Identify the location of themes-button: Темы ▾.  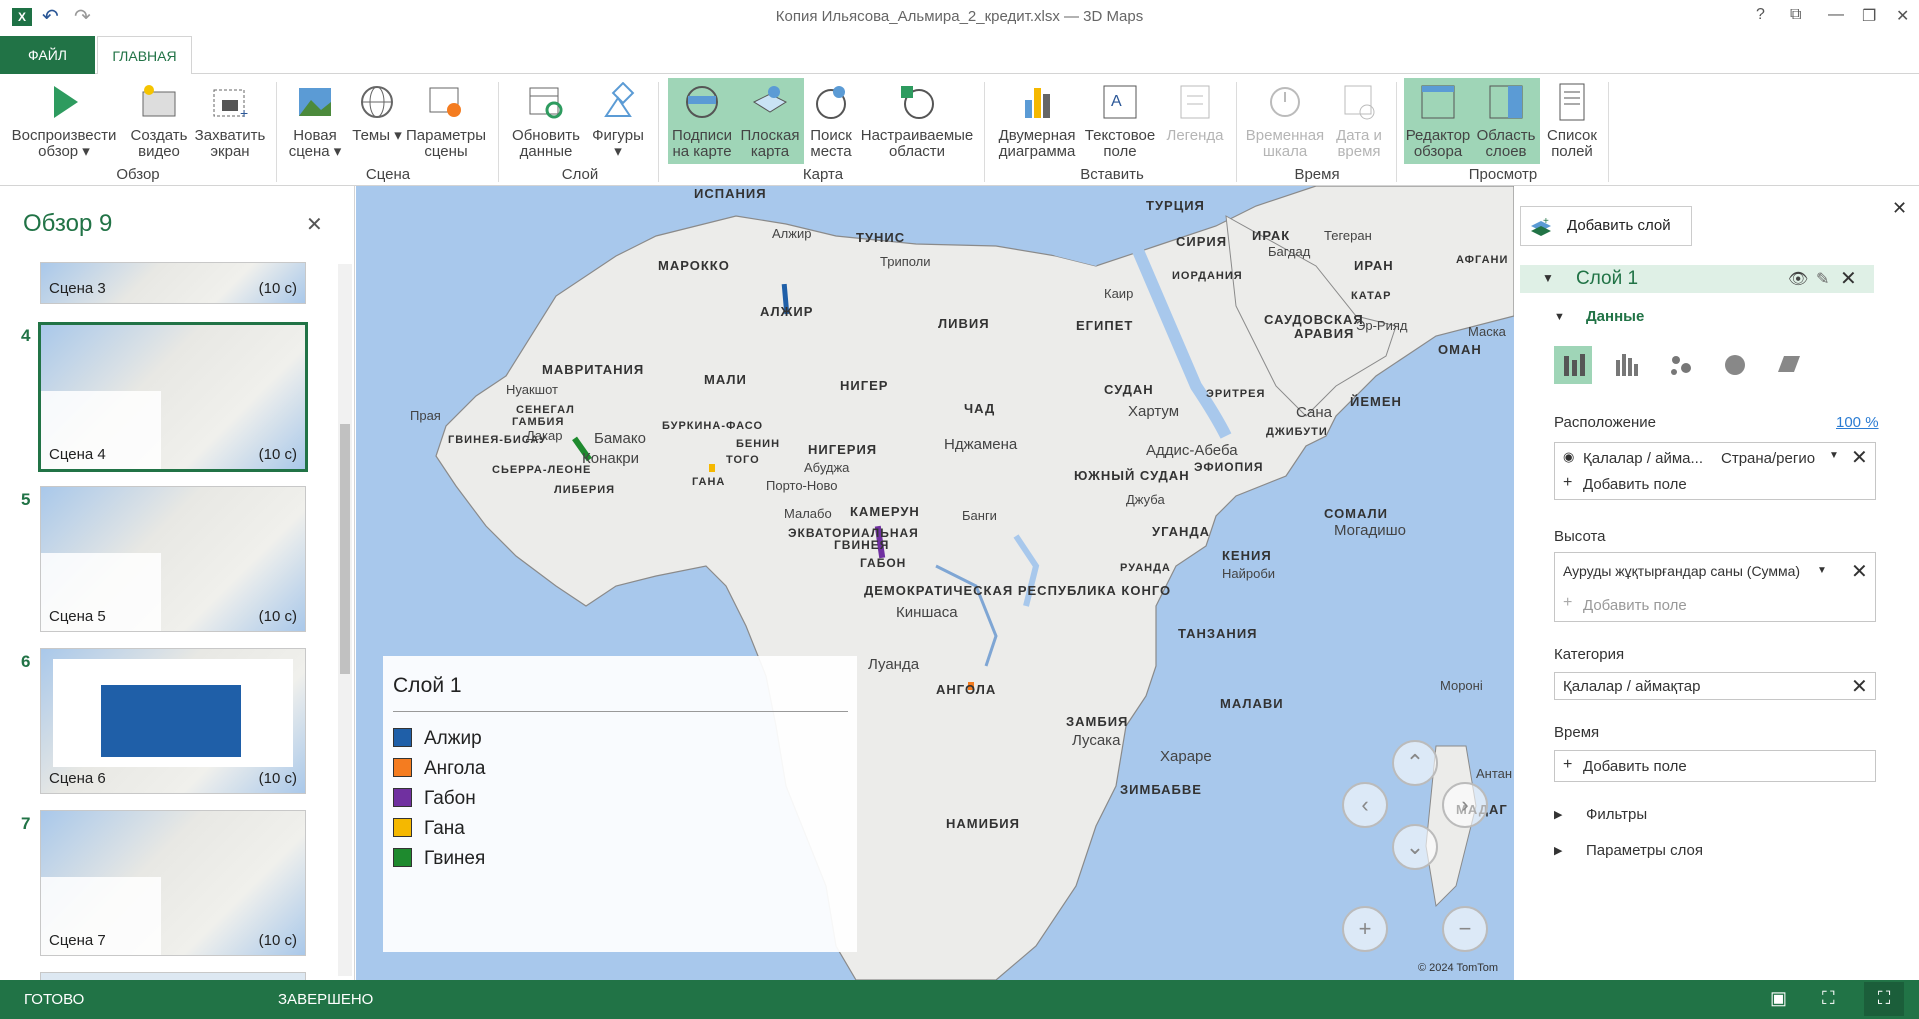
(377, 121).